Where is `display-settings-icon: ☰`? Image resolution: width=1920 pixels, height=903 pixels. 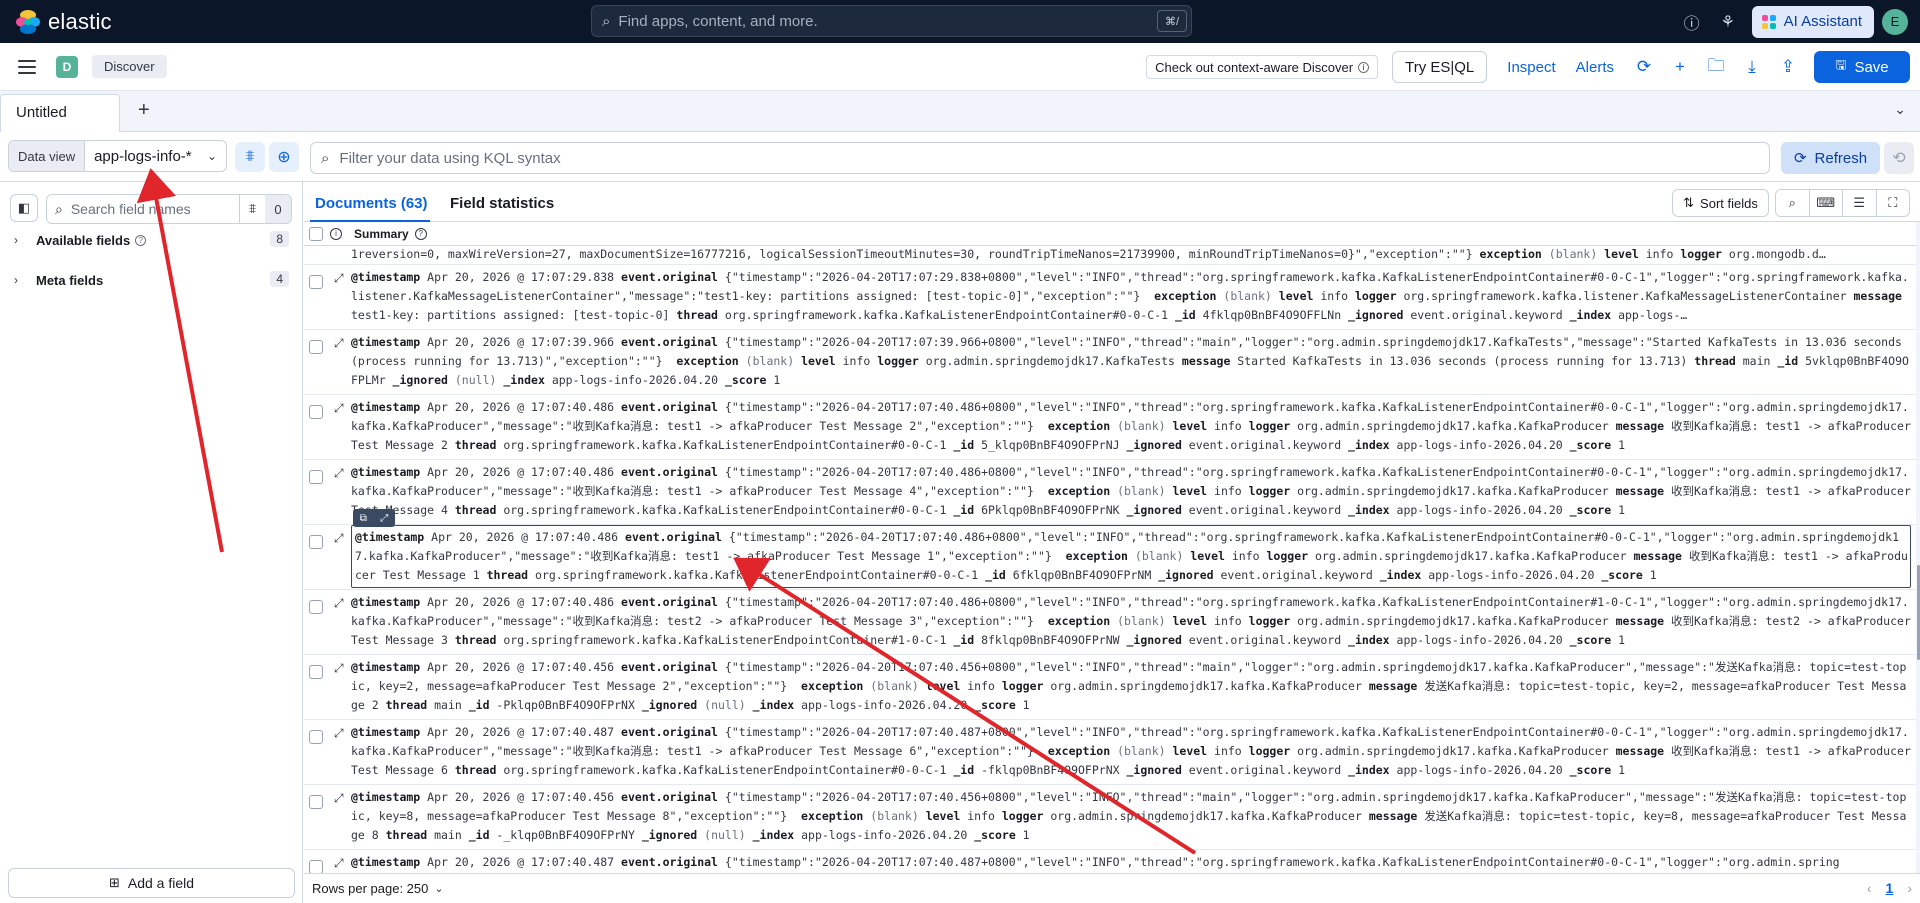 display-settings-icon: ☰ is located at coordinates (1860, 203).